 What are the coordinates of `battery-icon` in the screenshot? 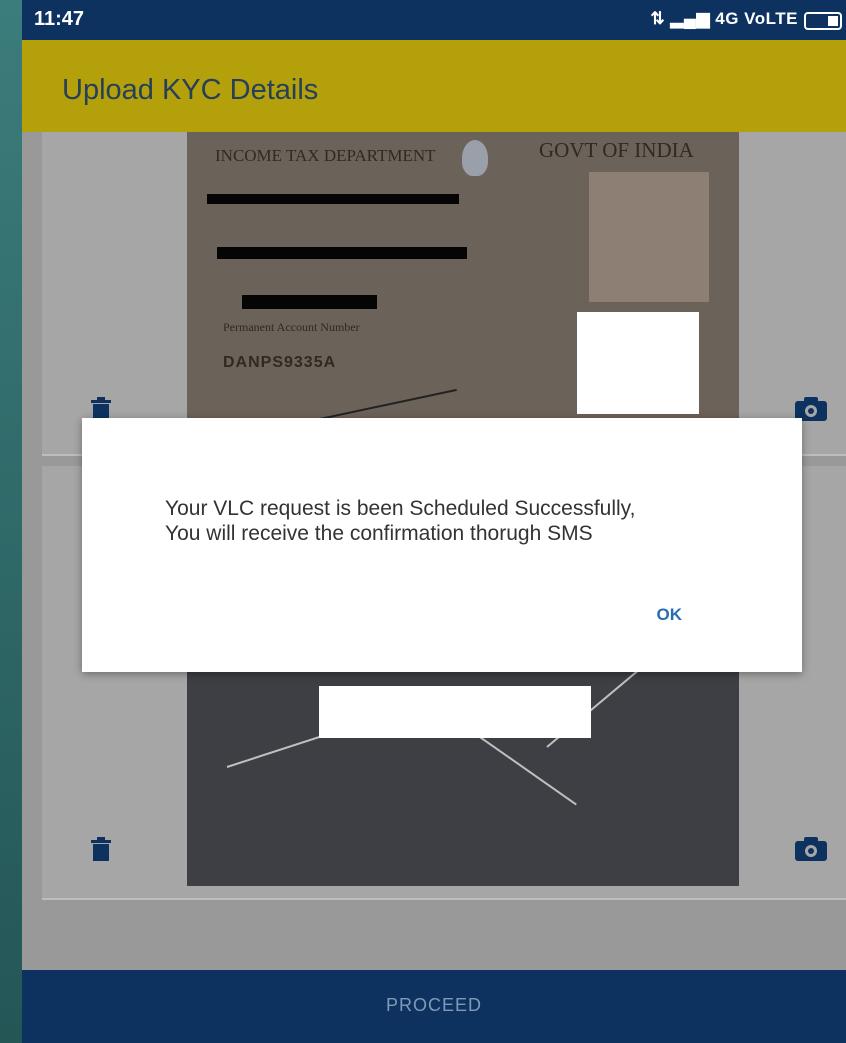 It's located at (823, 21).